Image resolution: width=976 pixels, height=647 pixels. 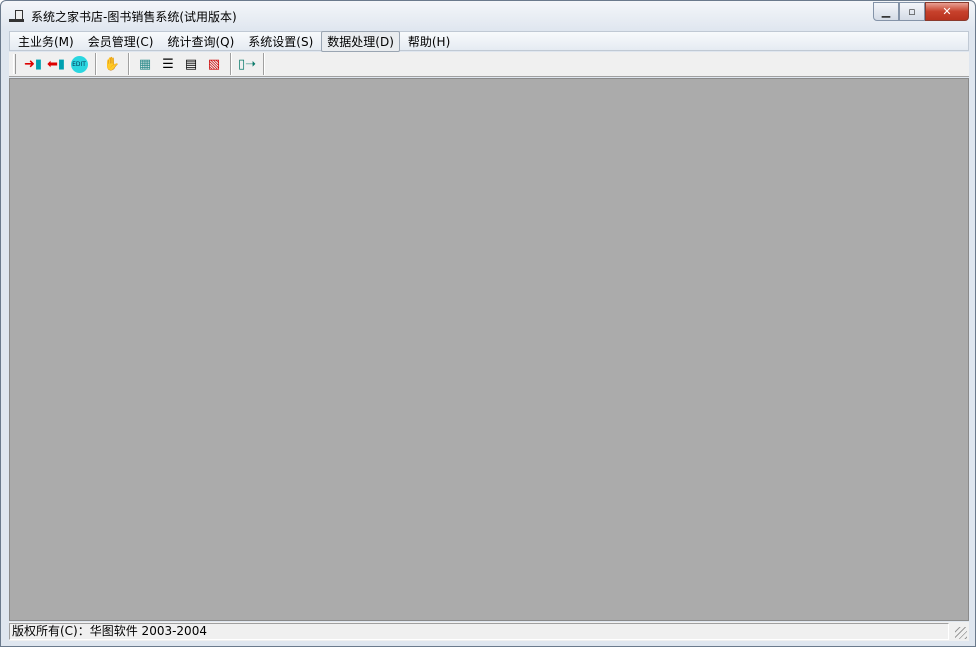 I want to click on app-icon, so click(x=17, y=16).